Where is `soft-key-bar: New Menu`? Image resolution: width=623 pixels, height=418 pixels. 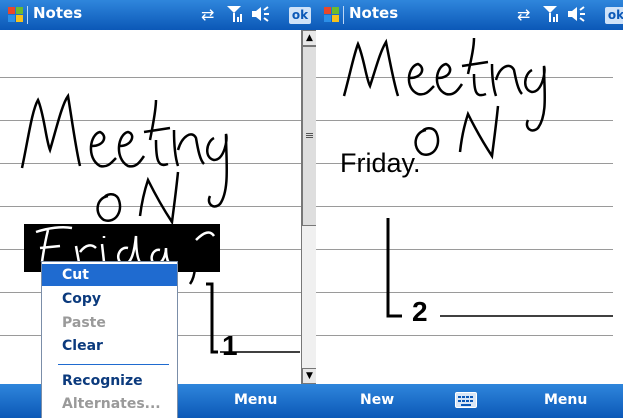 soft-key-bar: New Menu is located at coordinates (469, 401).